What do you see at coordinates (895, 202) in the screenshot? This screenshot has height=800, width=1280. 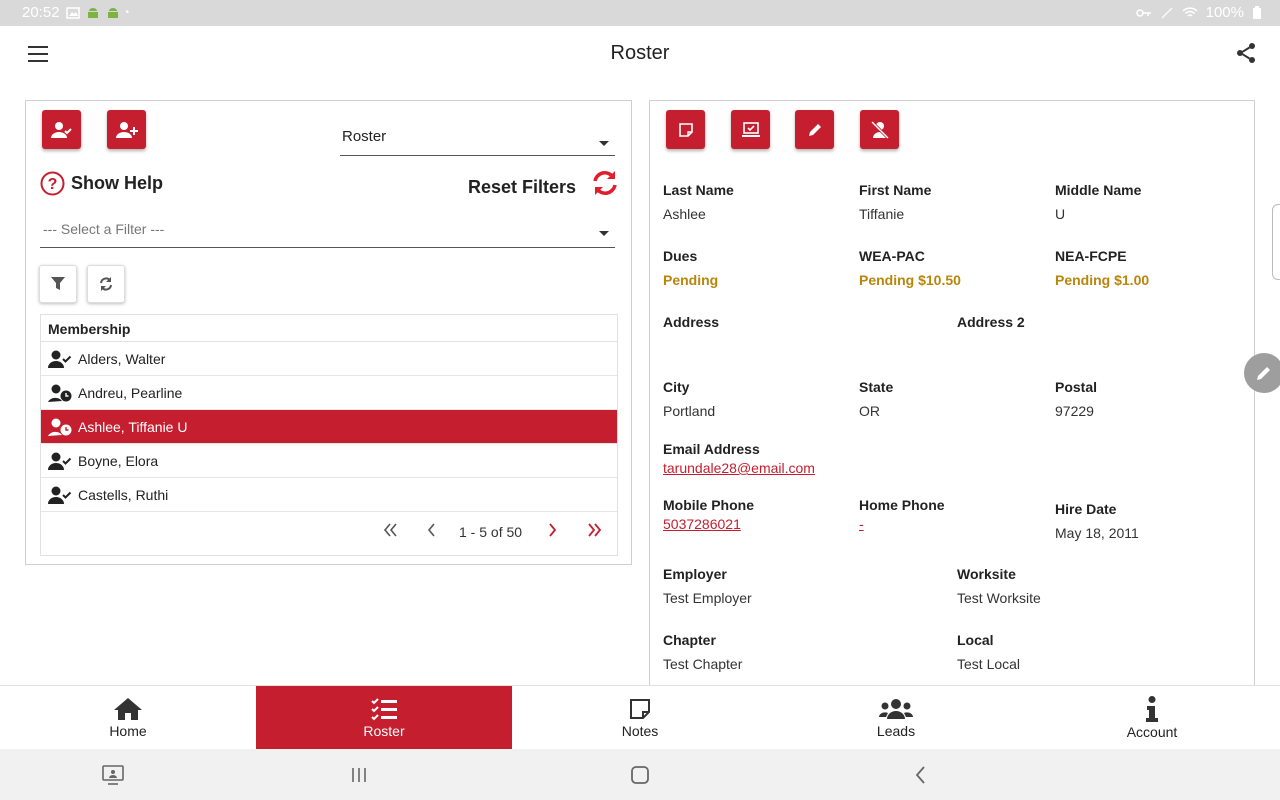 I see `first-name-field: First Name Tiffanie` at bounding box center [895, 202].